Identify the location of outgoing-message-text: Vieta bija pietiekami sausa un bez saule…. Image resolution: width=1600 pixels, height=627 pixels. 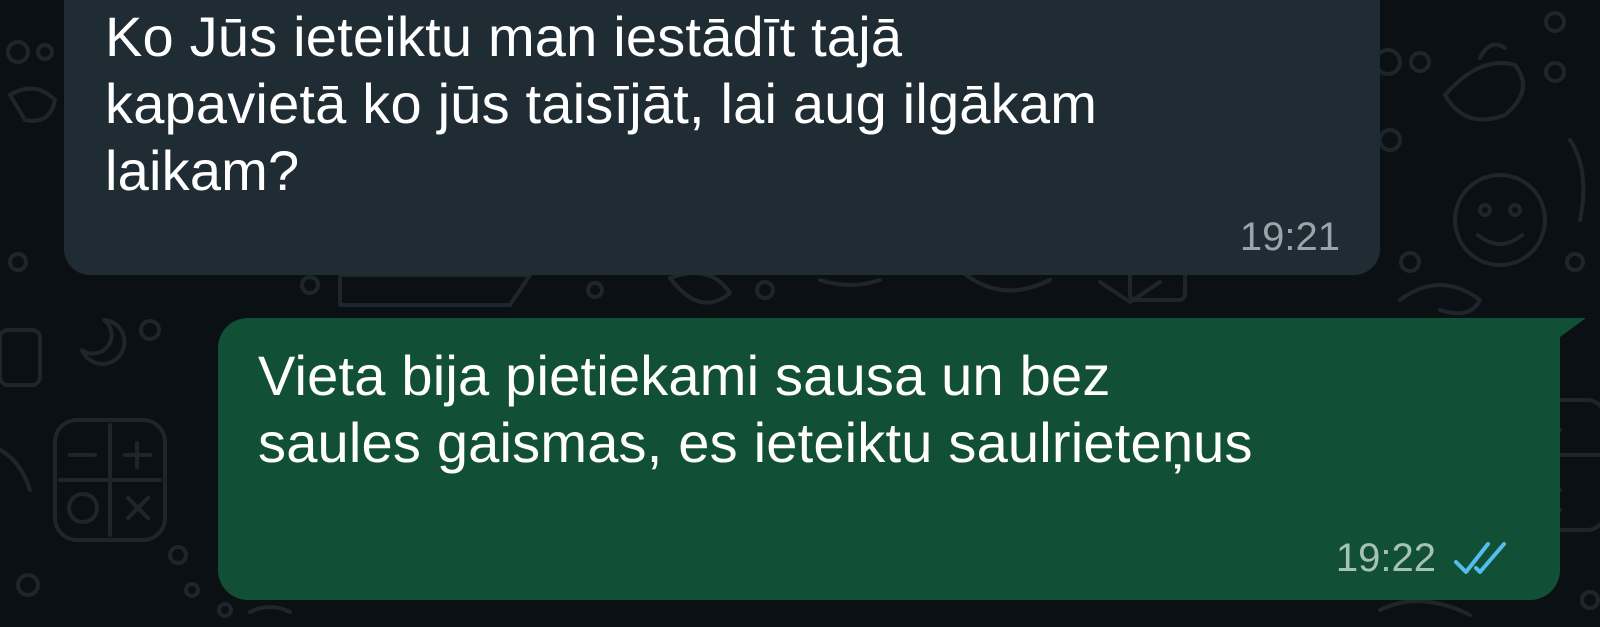
(755, 409).